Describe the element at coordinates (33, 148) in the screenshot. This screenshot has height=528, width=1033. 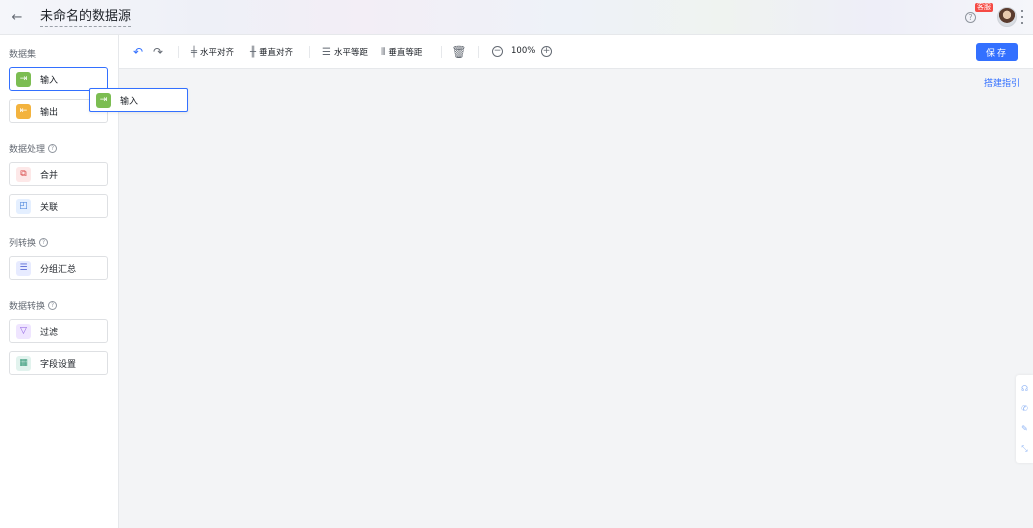
I see `section-title-processing: 数据处理 ?` at that location.